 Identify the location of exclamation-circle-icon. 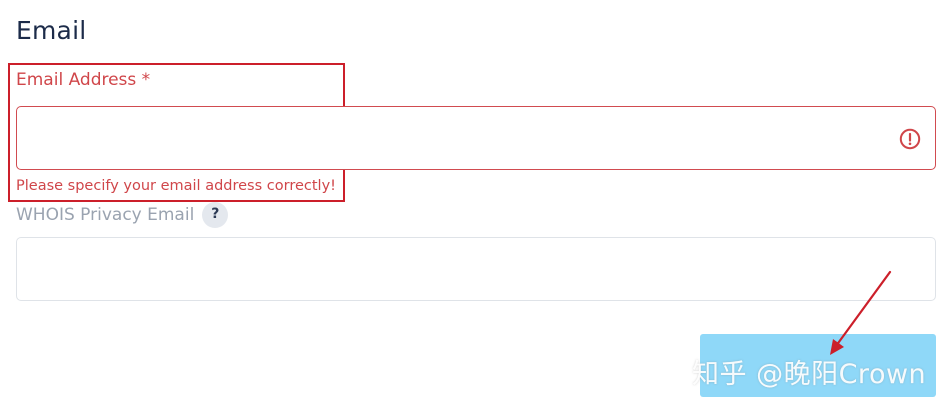
(910, 139).